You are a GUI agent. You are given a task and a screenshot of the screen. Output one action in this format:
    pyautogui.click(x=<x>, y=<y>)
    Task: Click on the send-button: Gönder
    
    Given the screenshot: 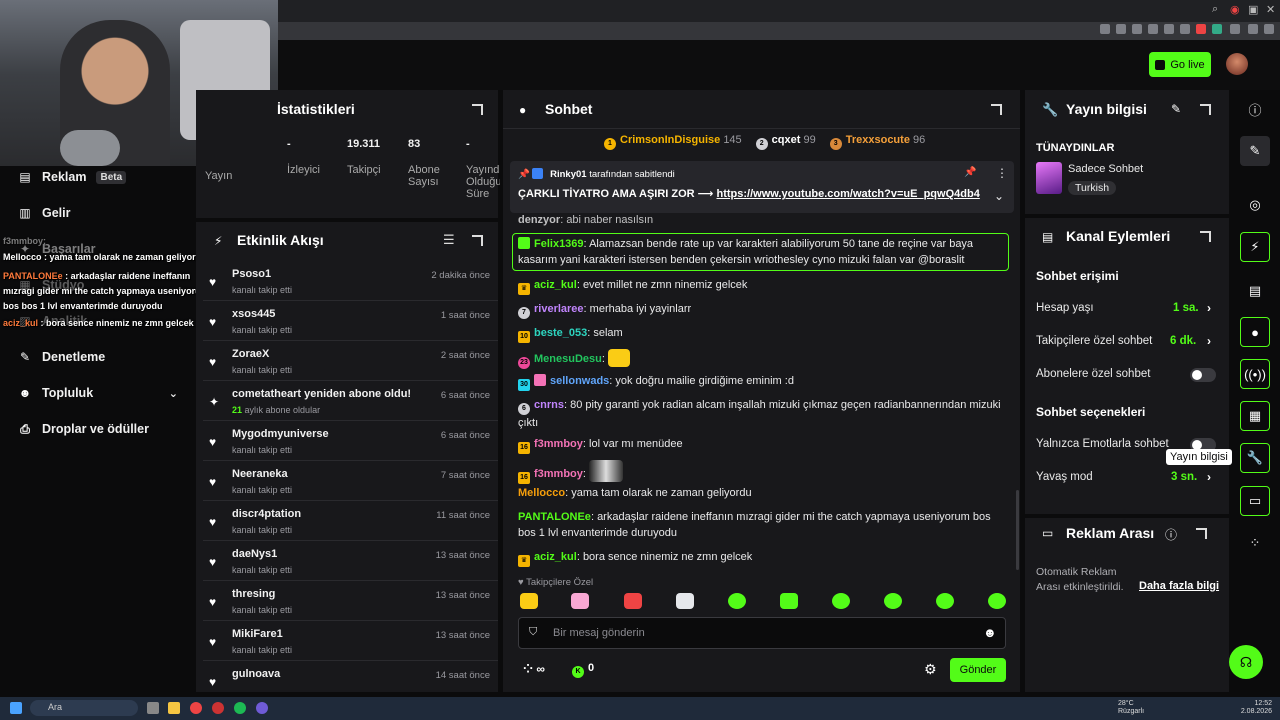 What is the action you would take?
    pyautogui.click(x=978, y=670)
    